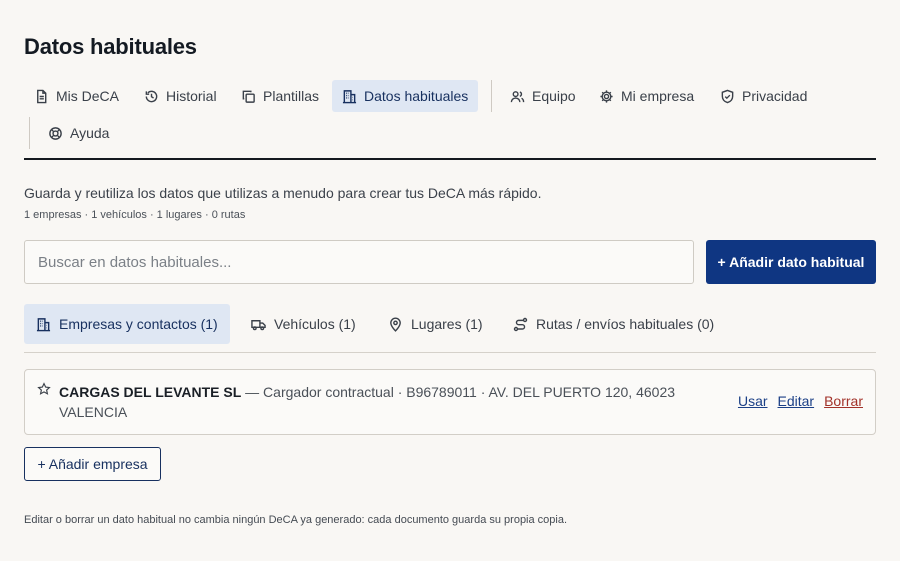 The width and height of the screenshot is (900, 561). What do you see at coordinates (606, 96) in the screenshot?
I see `gear-icon` at bounding box center [606, 96].